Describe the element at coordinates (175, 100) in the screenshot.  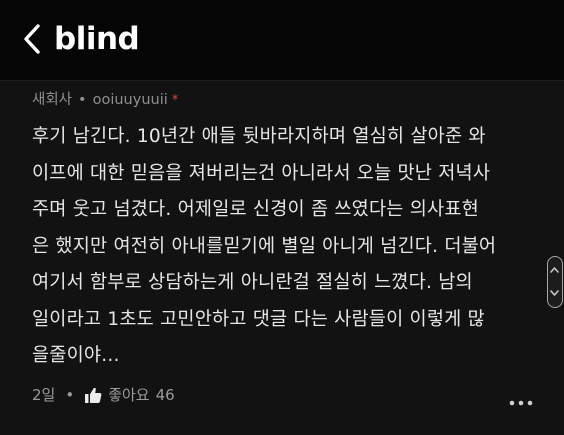
I see `author-marker: *` at that location.